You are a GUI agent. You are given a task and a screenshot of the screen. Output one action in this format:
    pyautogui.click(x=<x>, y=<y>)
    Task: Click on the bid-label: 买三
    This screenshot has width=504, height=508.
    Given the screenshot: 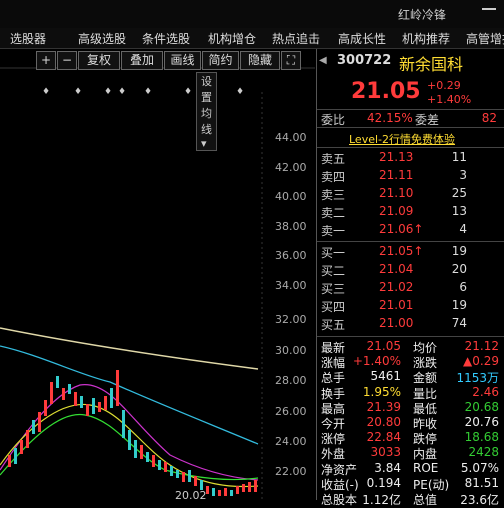 What is the action you would take?
    pyautogui.click(x=333, y=289)
    